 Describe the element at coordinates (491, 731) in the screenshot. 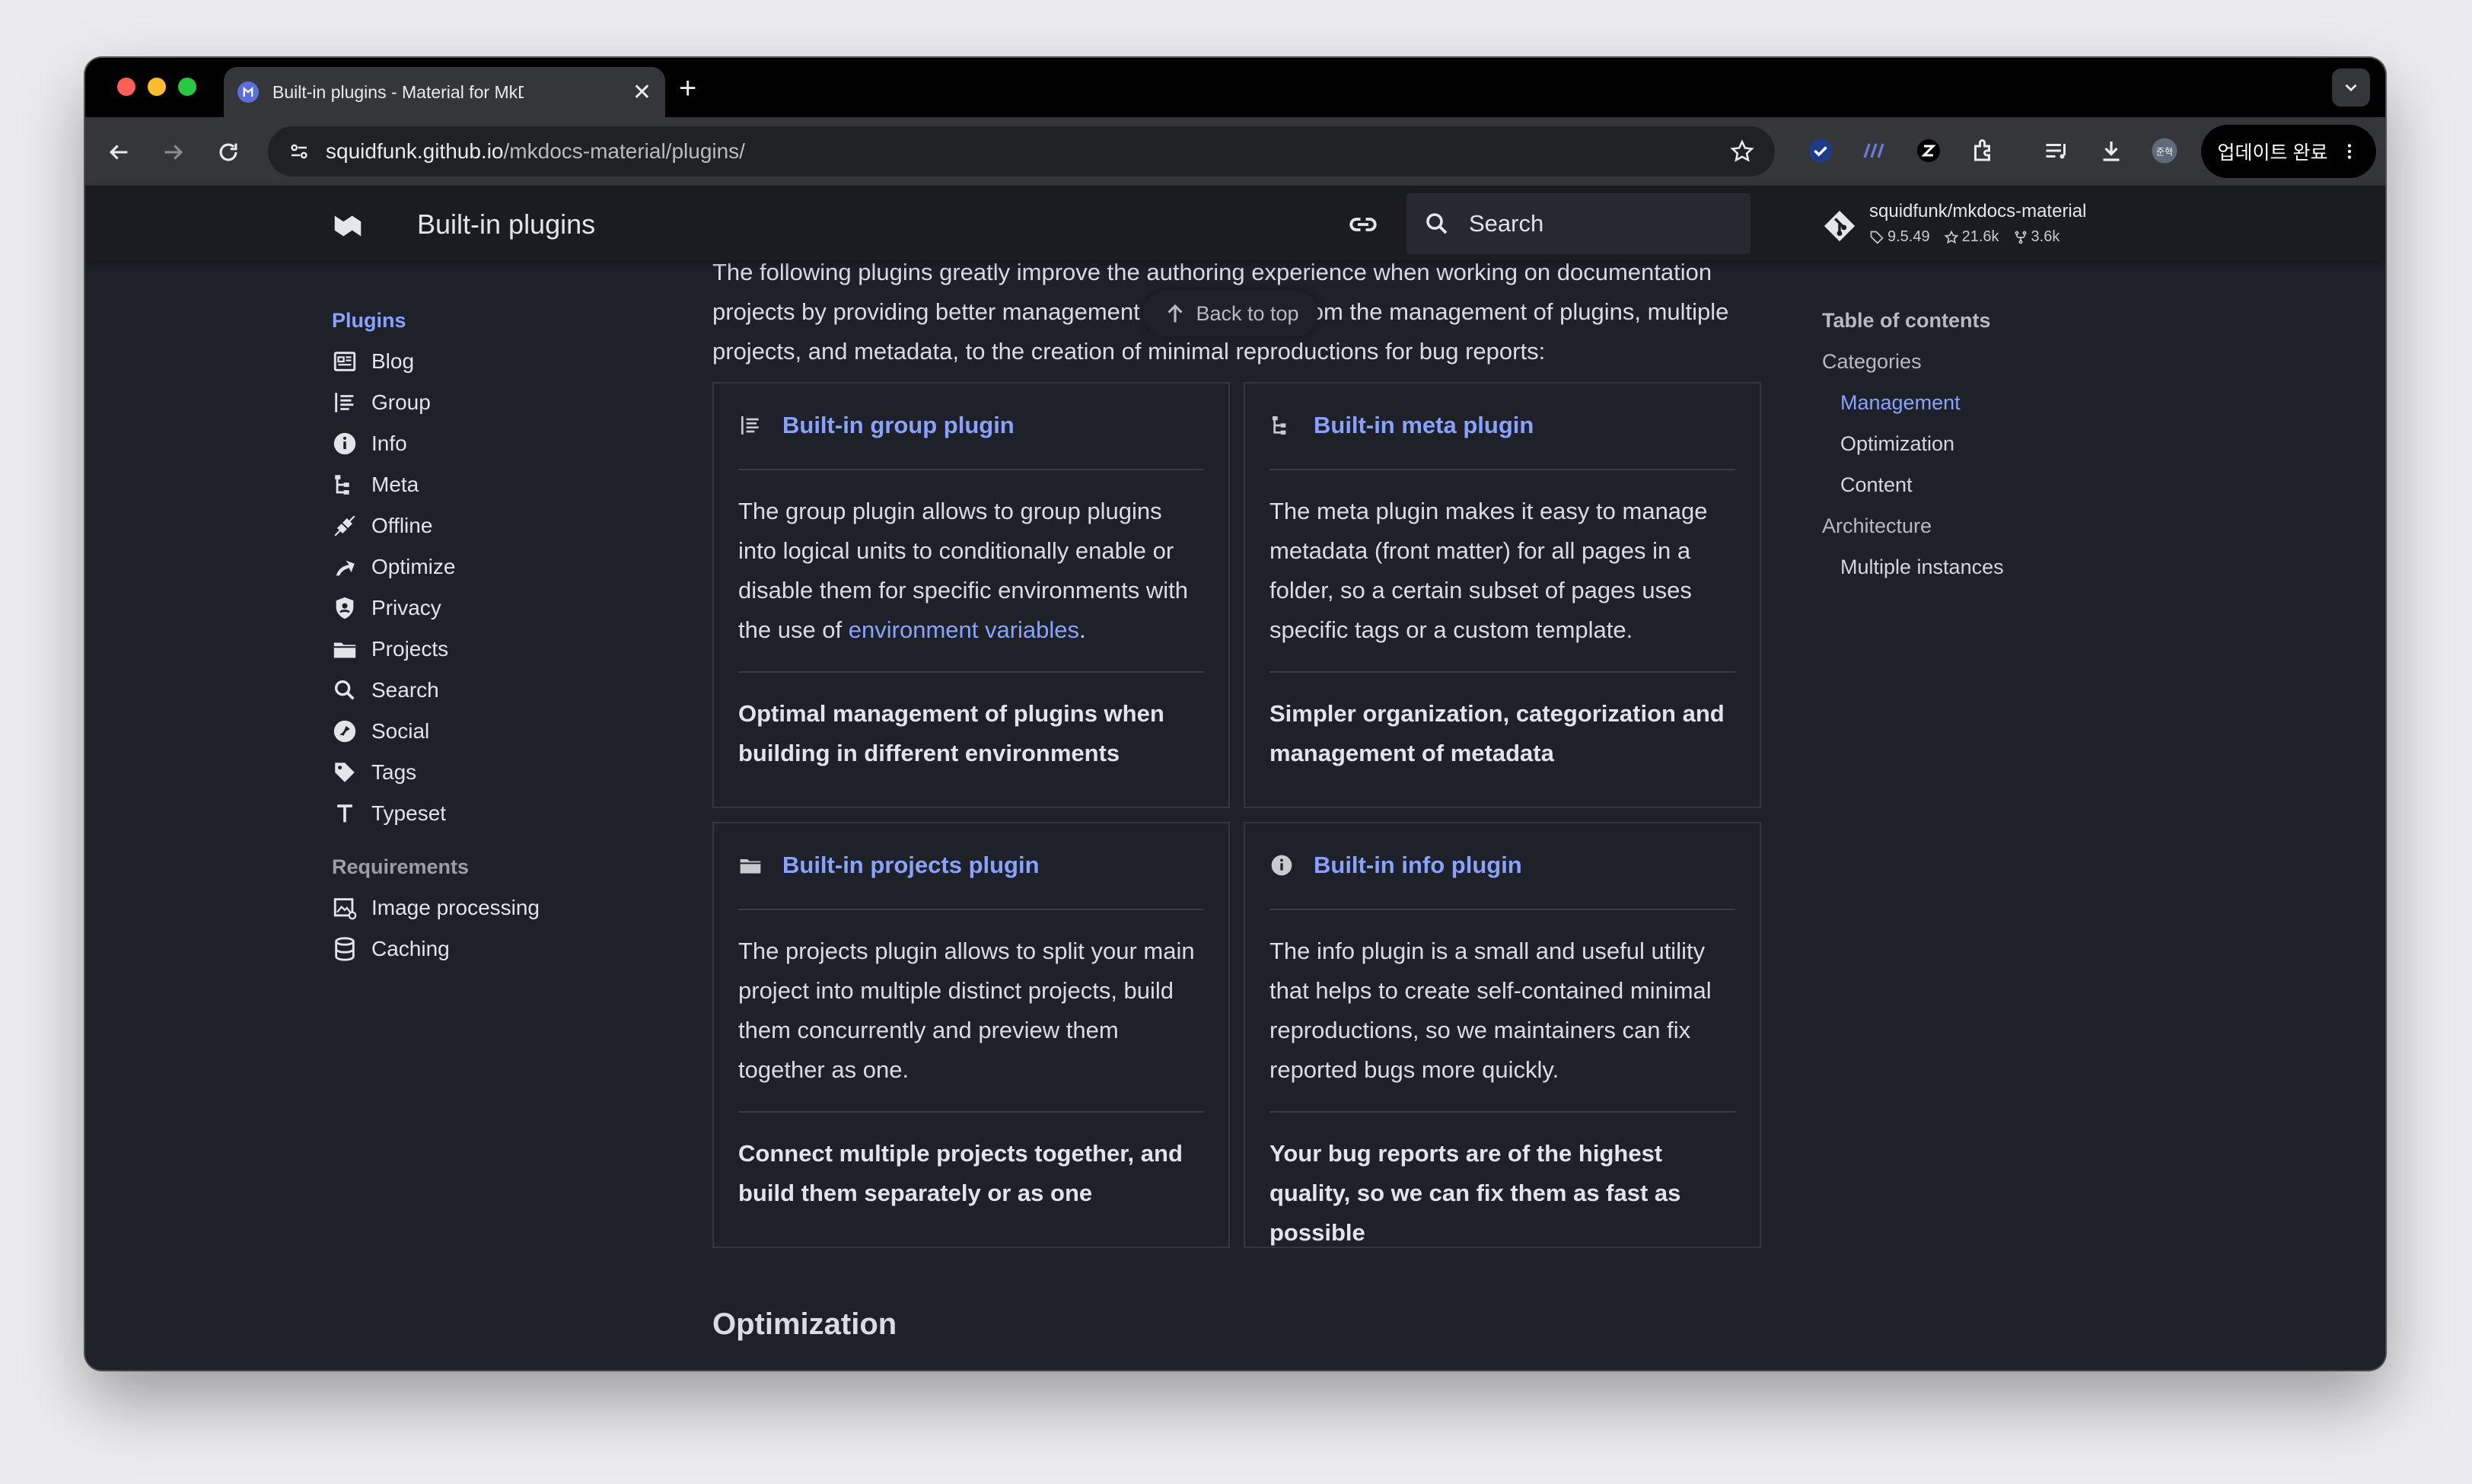

I see `sidebar-item-social: Social` at that location.